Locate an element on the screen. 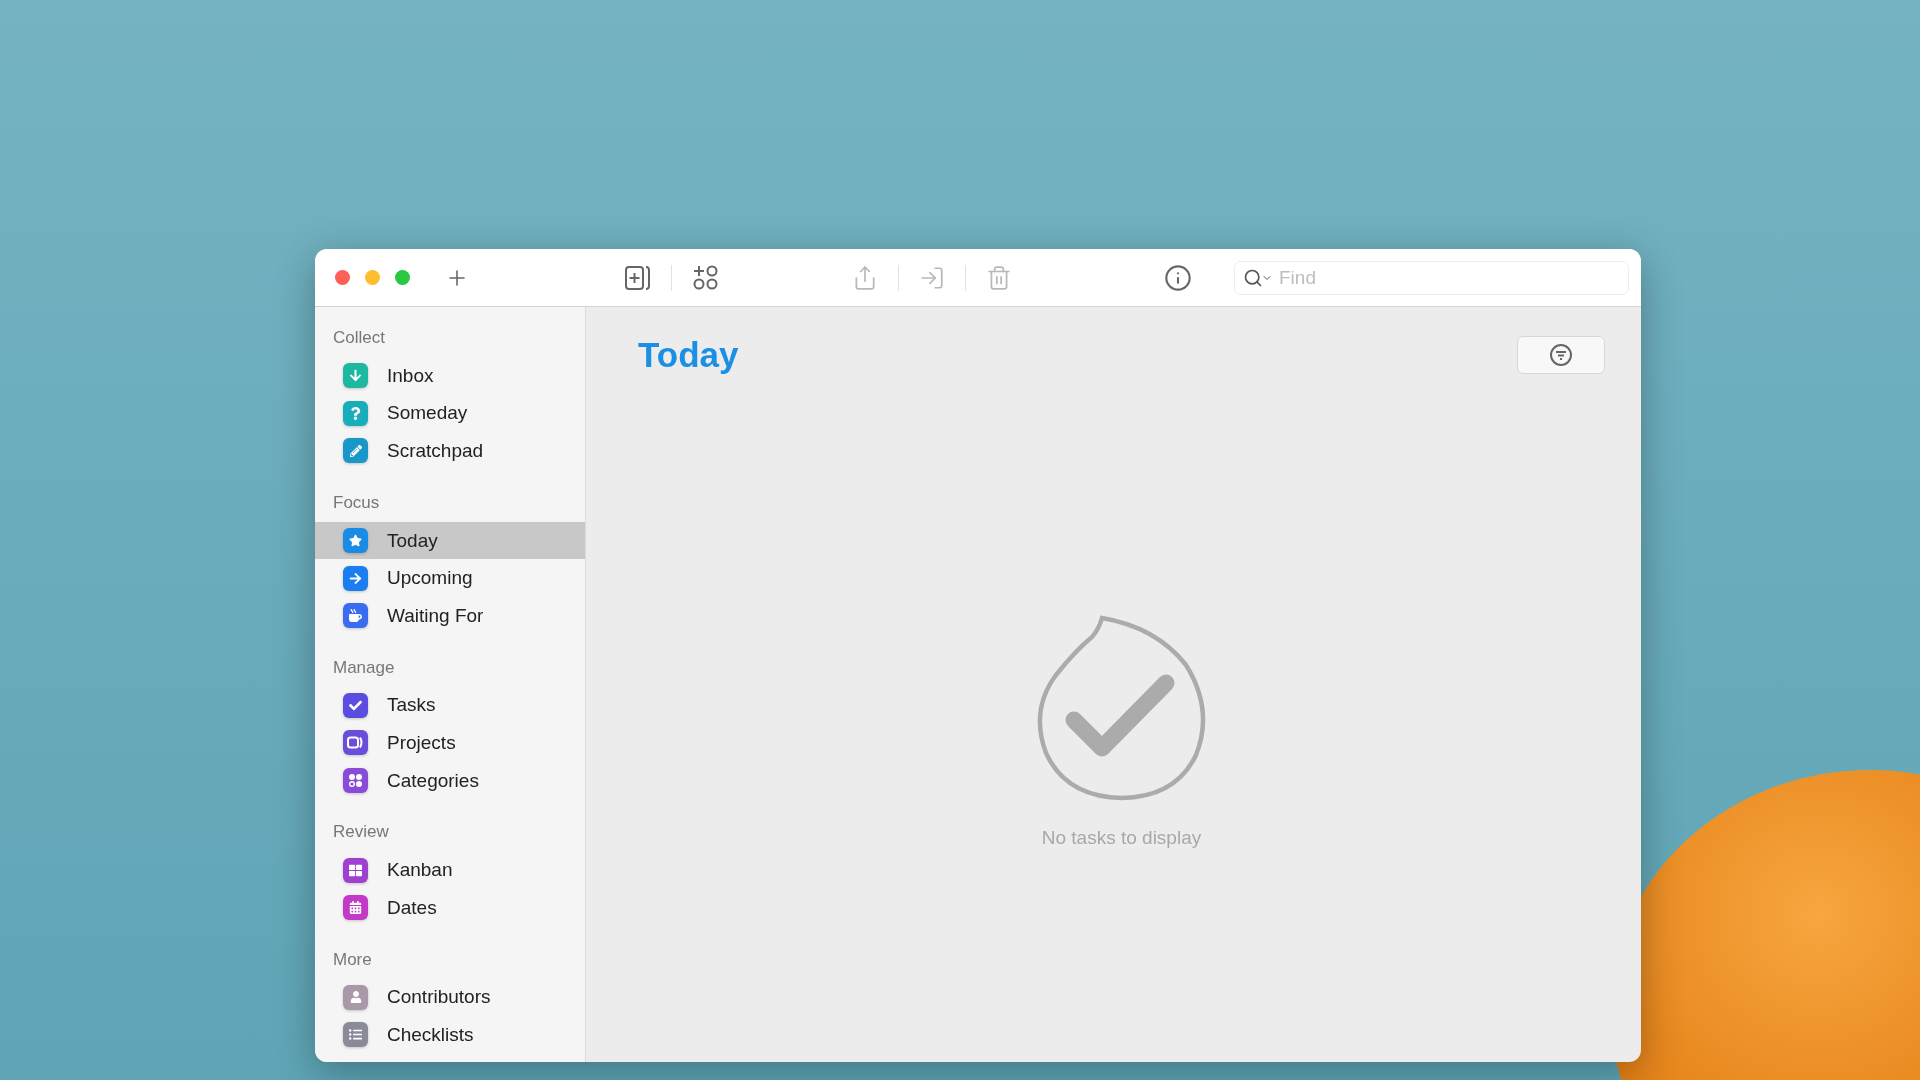 The image size is (1920, 1080). section-heading: Focus is located at coordinates (356, 502).